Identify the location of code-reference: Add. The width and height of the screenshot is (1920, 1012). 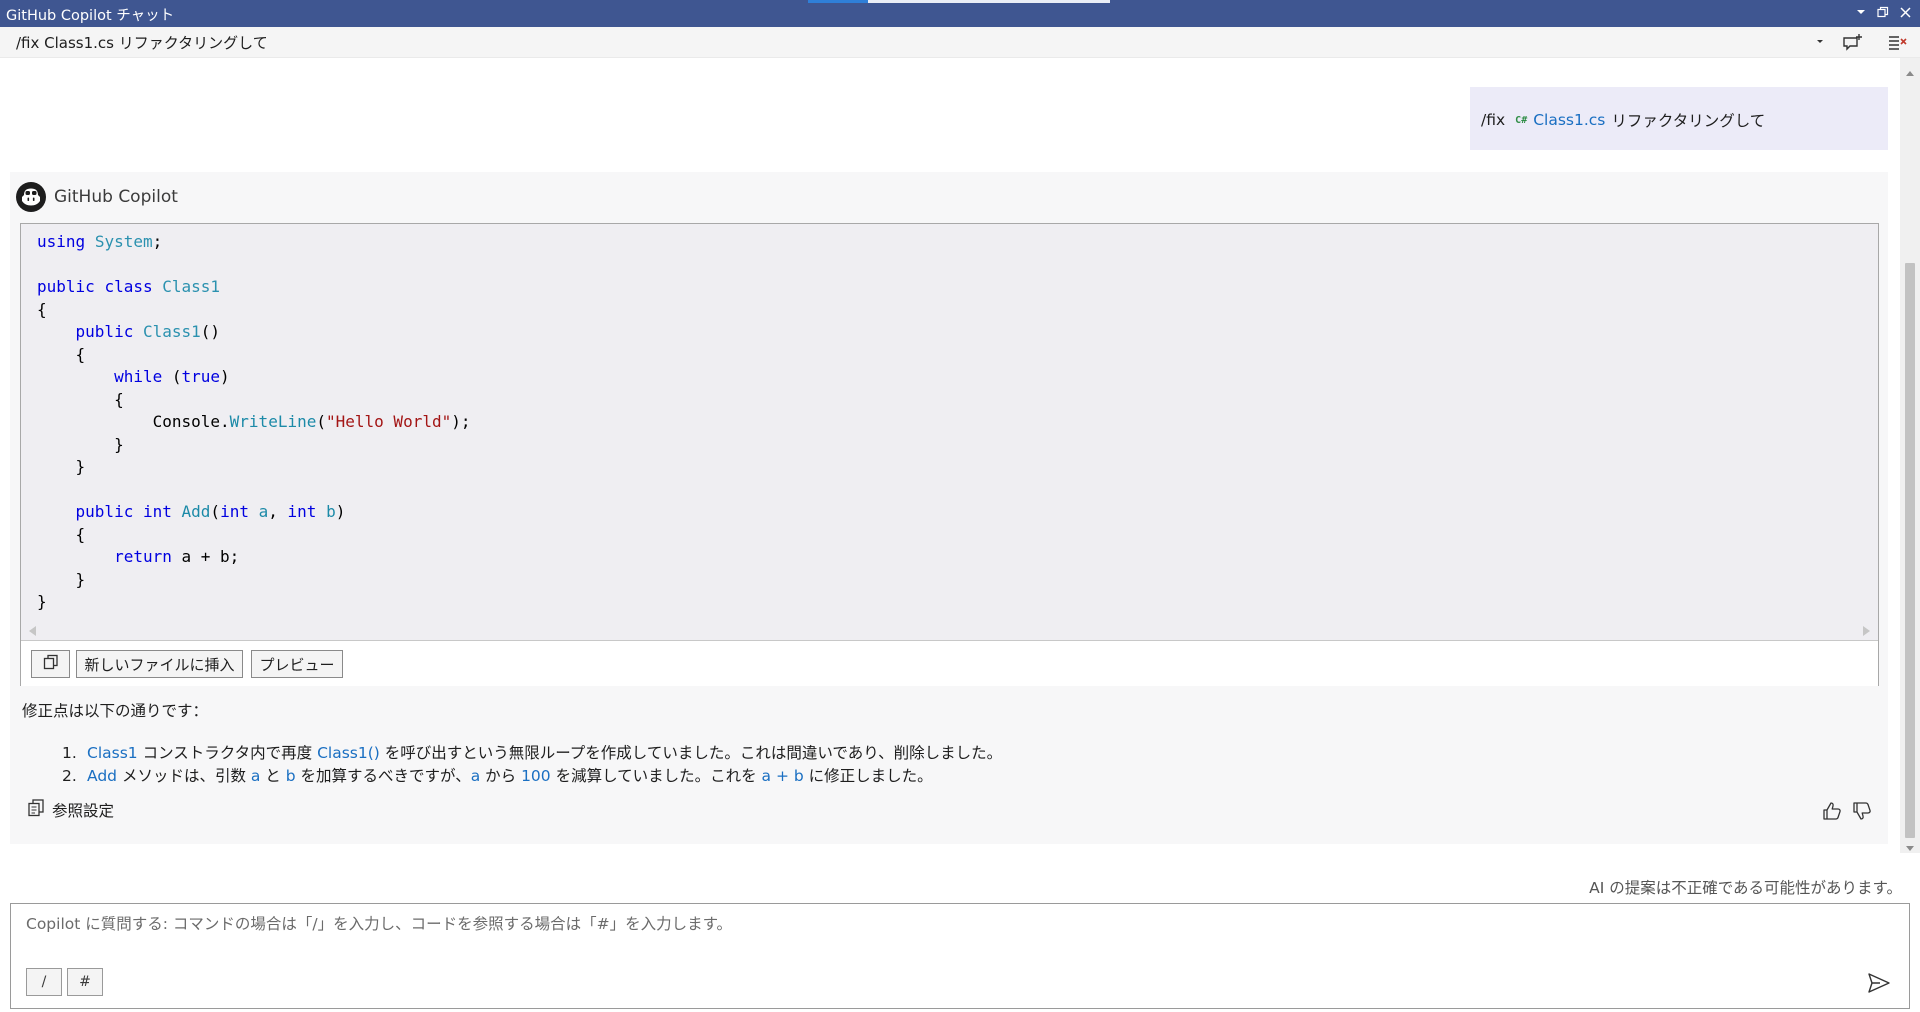
(102, 776).